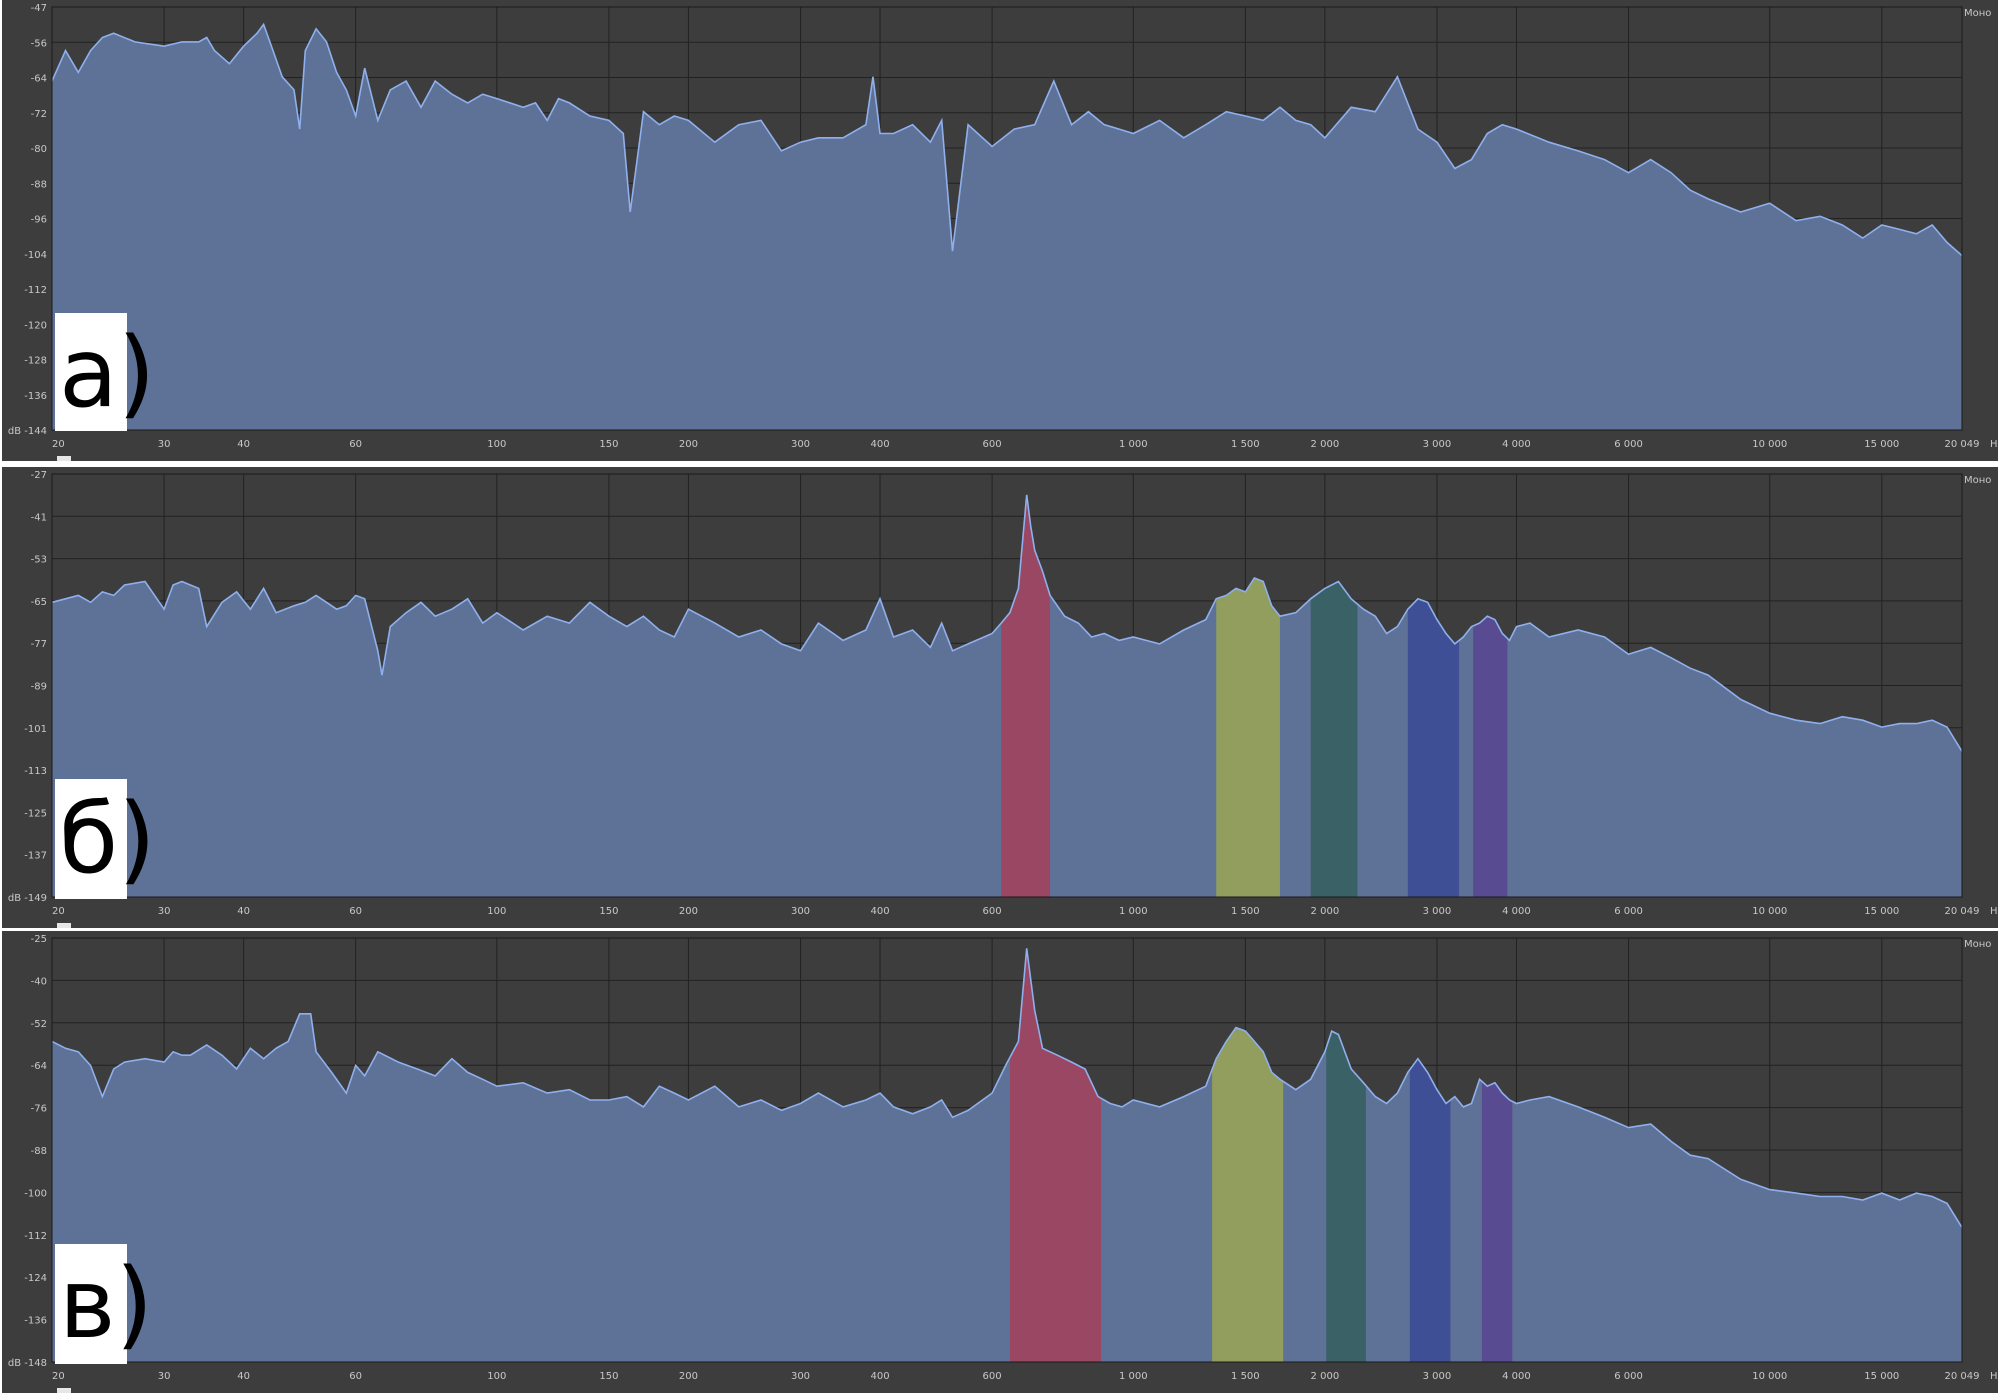 Image resolution: width=2000 pixels, height=1395 pixels. Describe the element at coordinates (39, 8) in the screenshot. I see `y-tick-label: -47` at that location.